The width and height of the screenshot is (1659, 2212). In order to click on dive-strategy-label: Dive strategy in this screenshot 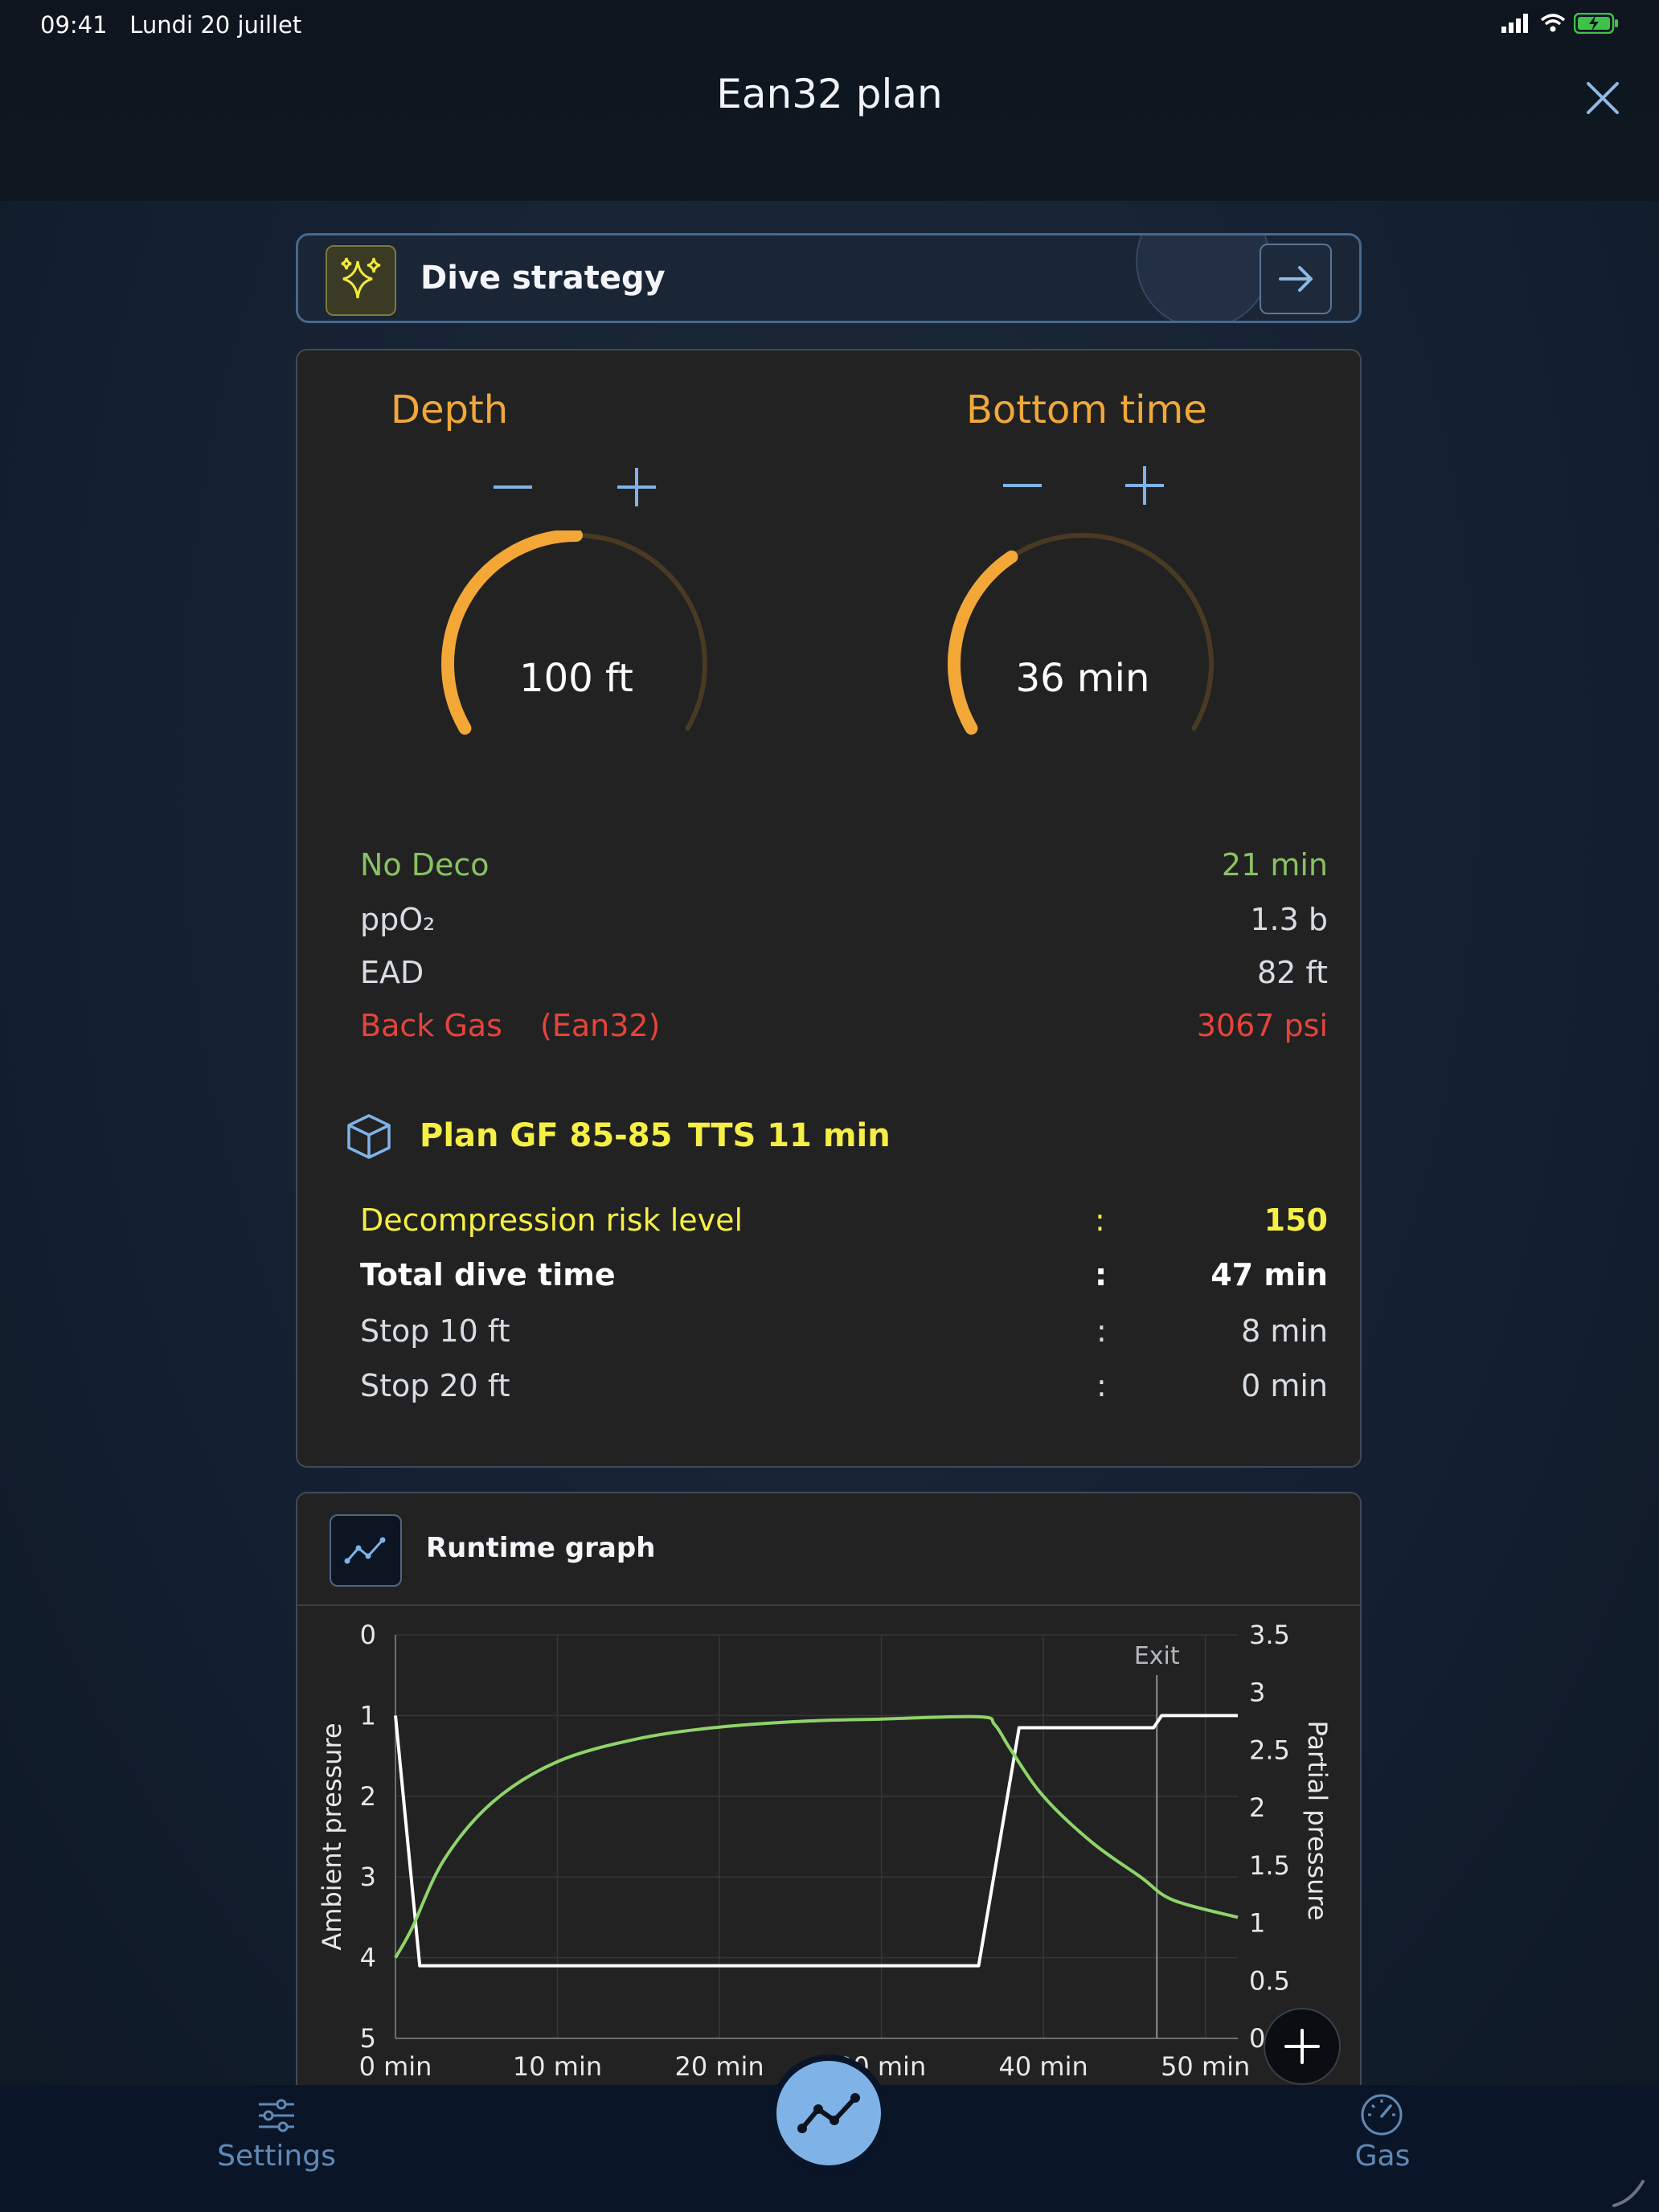, I will do `click(543, 278)`.